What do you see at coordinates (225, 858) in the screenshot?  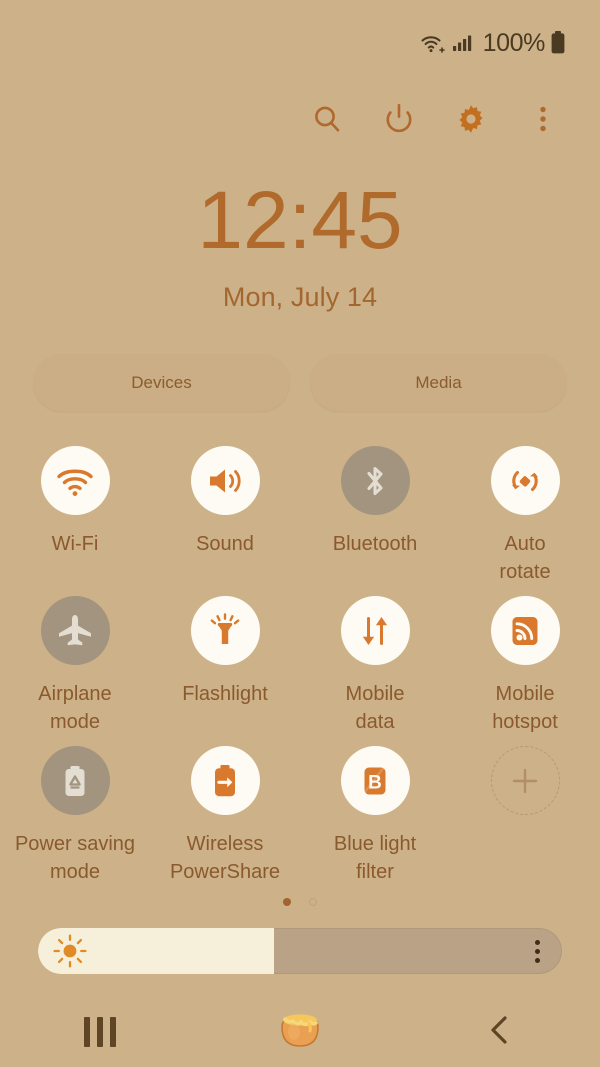 I see `toggle-label: Wireless PowerShare` at bounding box center [225, 858].